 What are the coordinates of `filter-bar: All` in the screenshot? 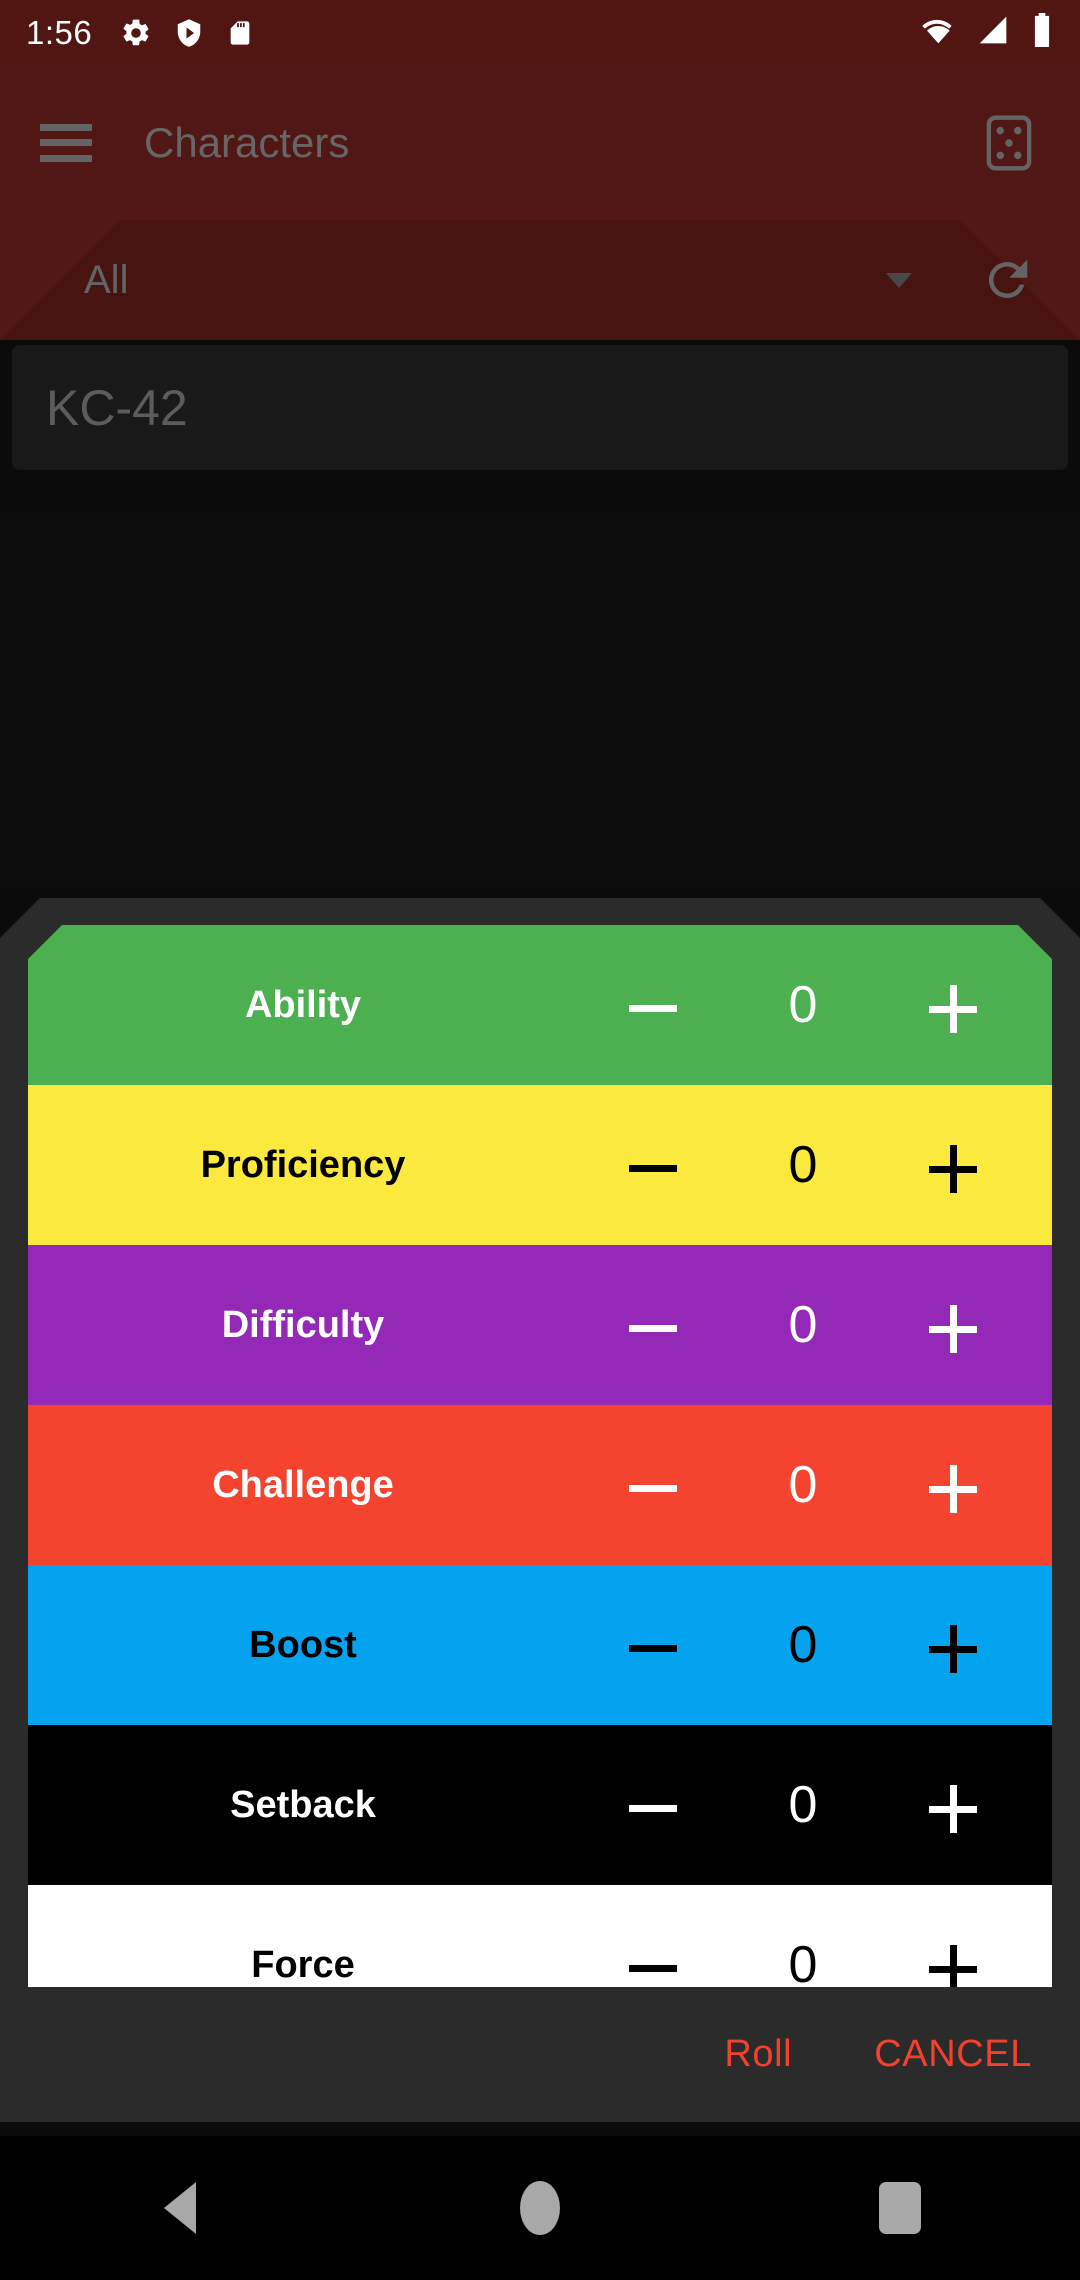 It's located at (540, 280).